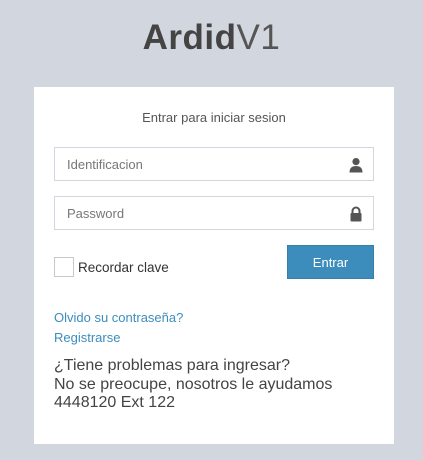 This screenshot has width=423, height=460. Describe the element at coordinates (193, 384) in the screenshot. I see `help-line-reassure: No se preocupe, nosotros le ayudamos` at that location.